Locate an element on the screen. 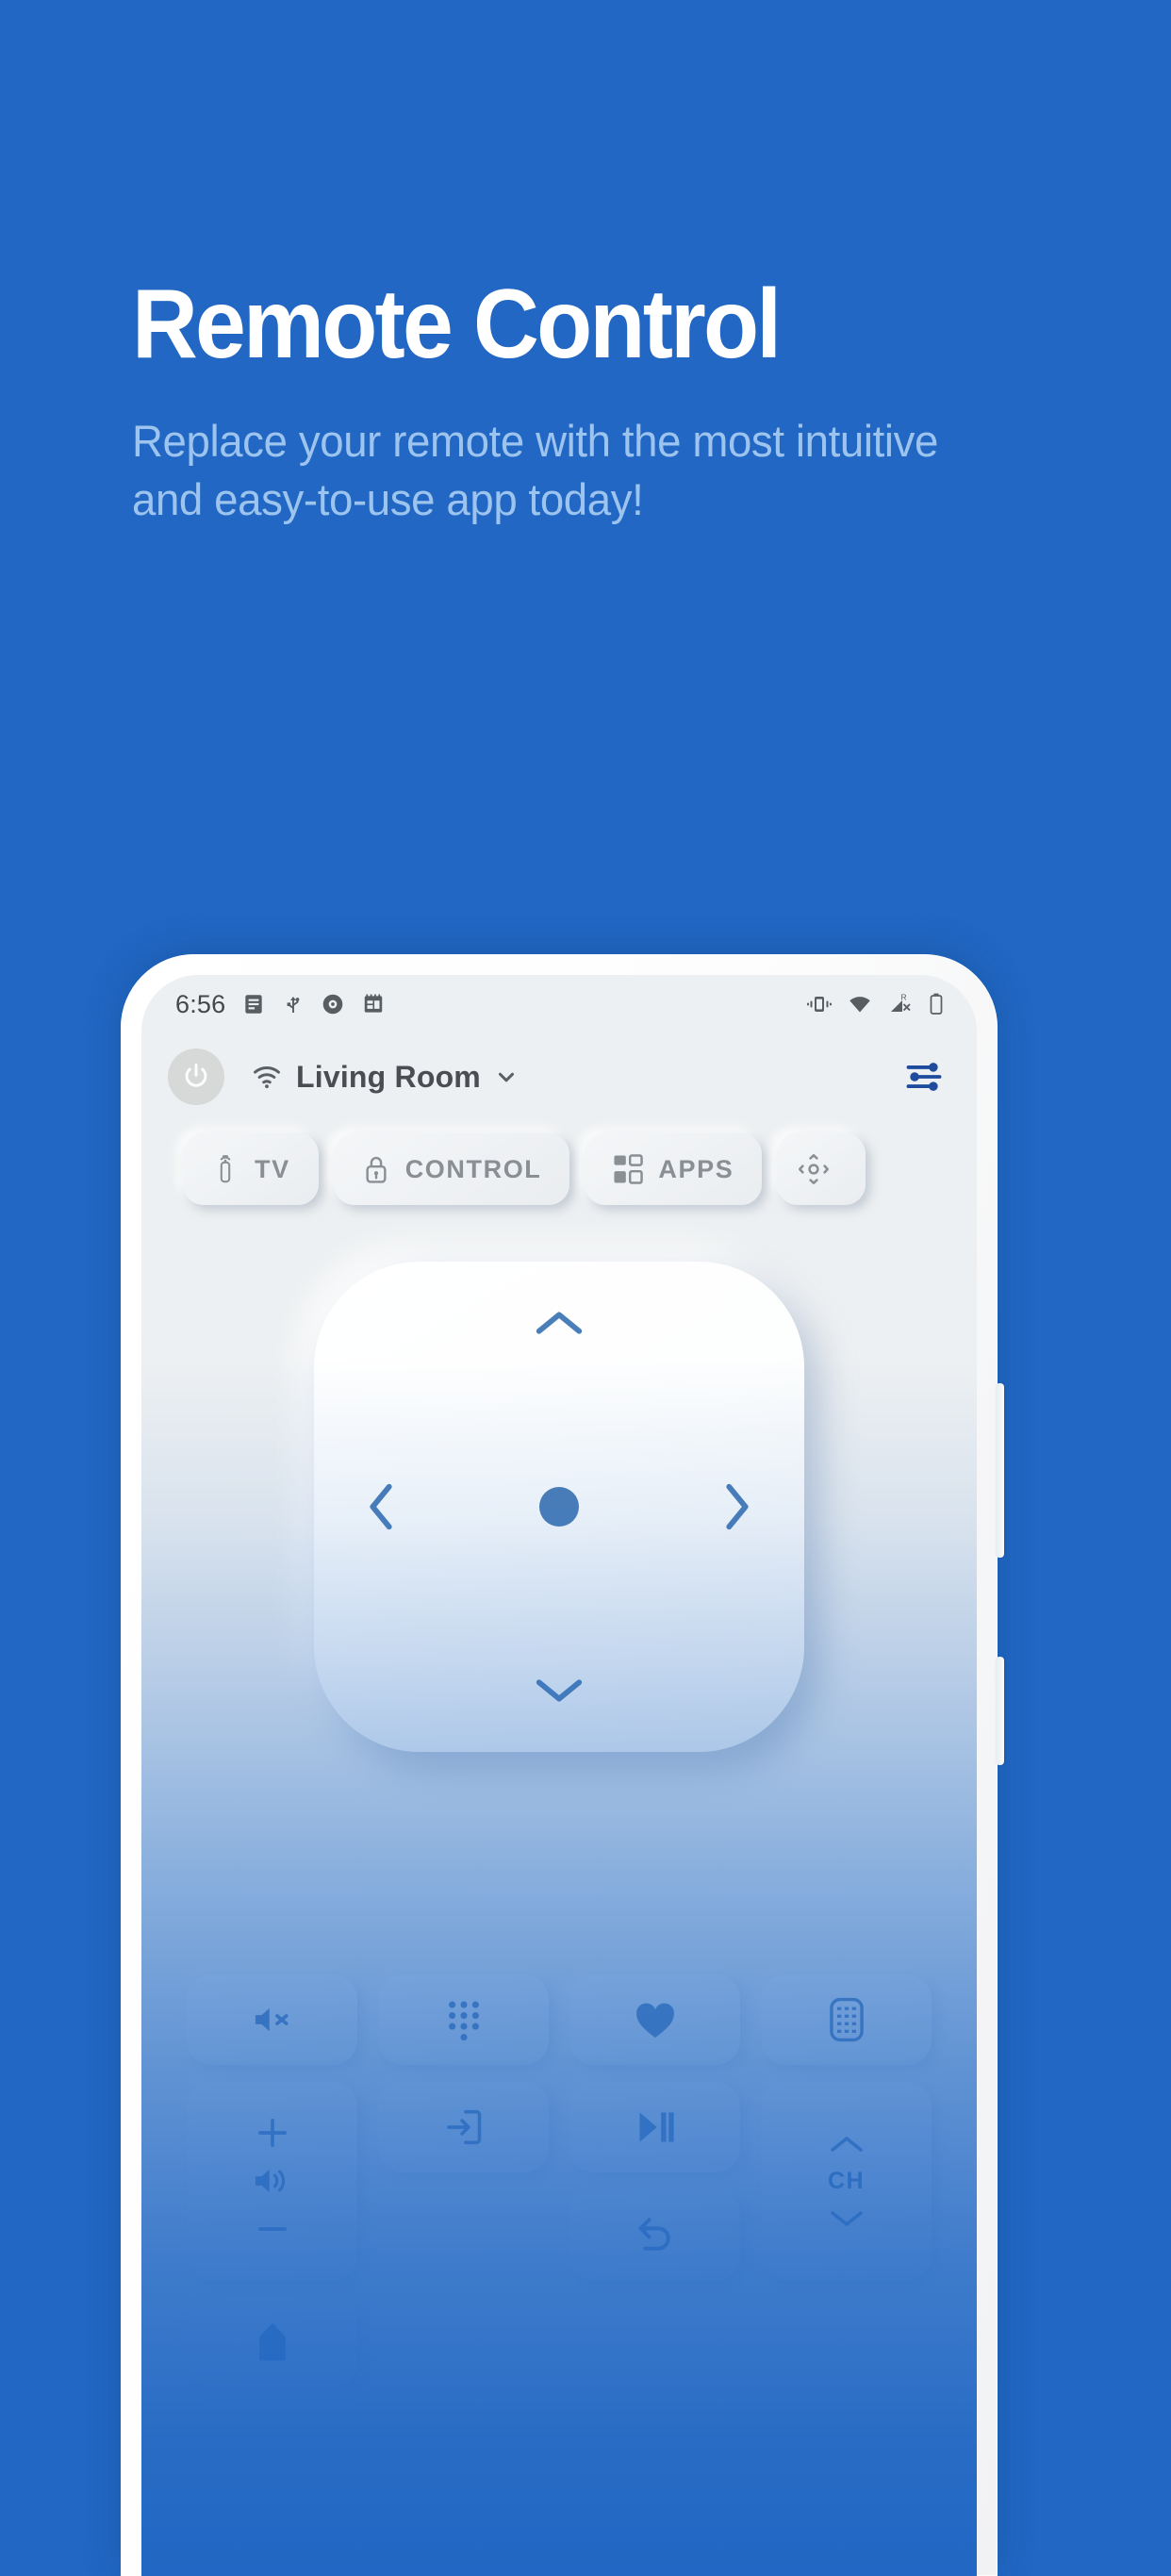  minus-icon is located at coordinates (272, 2229).